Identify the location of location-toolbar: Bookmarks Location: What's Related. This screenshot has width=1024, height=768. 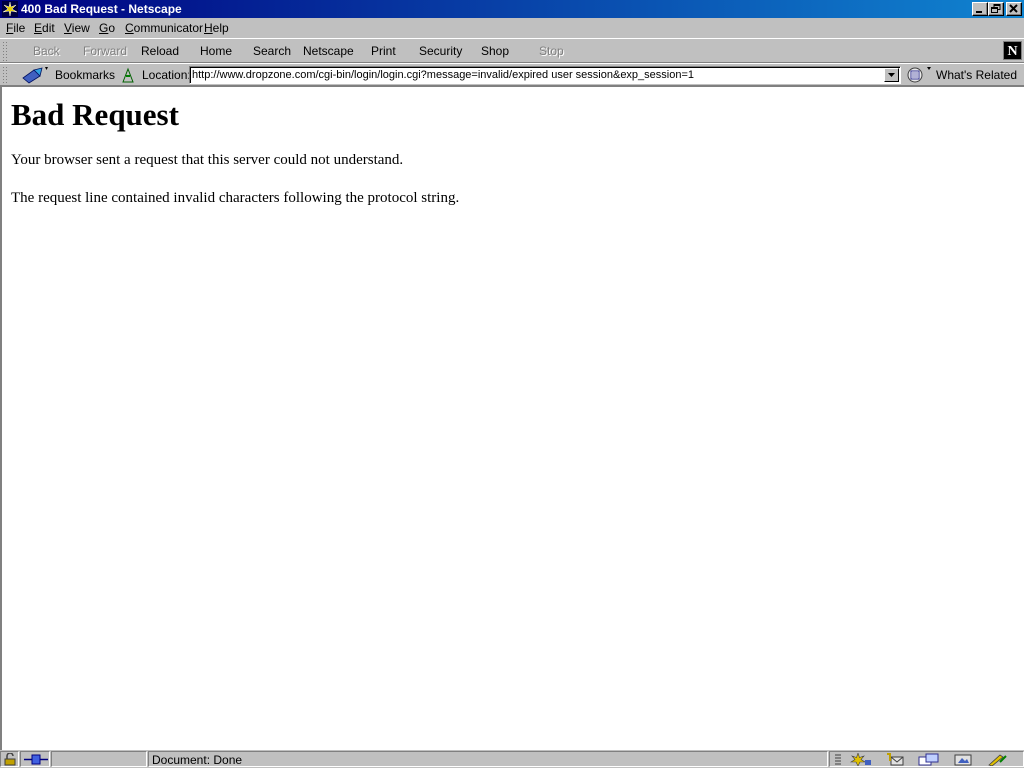
(512, 74).